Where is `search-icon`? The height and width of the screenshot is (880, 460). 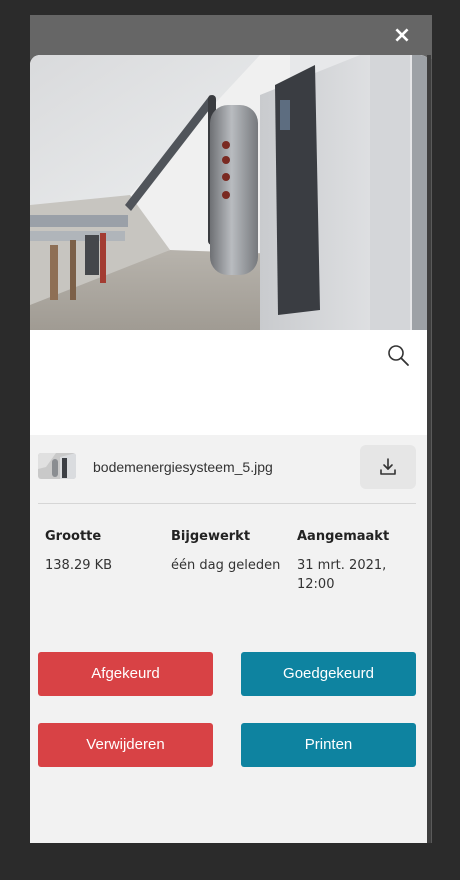
search-icon is located at coordinates (398, 355).